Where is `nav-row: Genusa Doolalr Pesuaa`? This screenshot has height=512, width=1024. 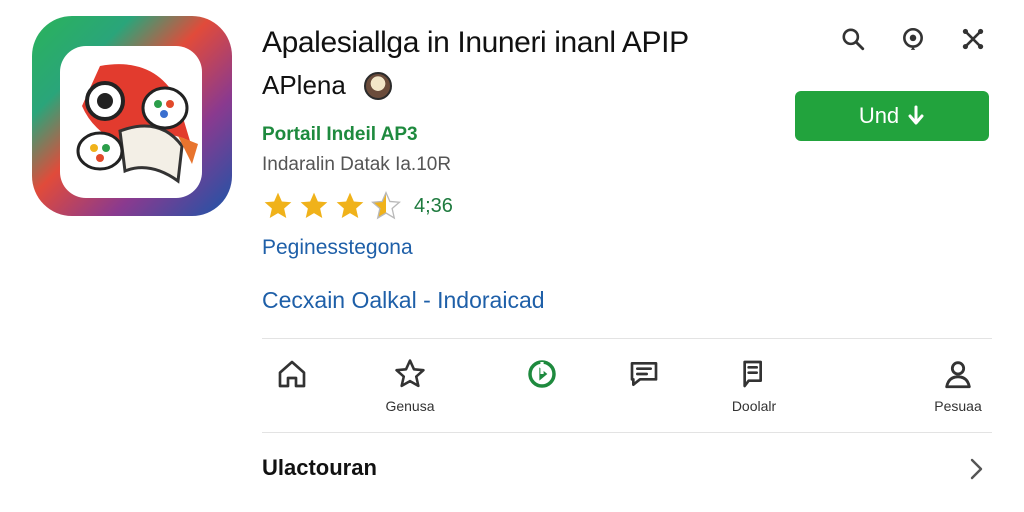
nav-row: Genusa Doolalr Pesuaa is located at coordinates (627, 391).